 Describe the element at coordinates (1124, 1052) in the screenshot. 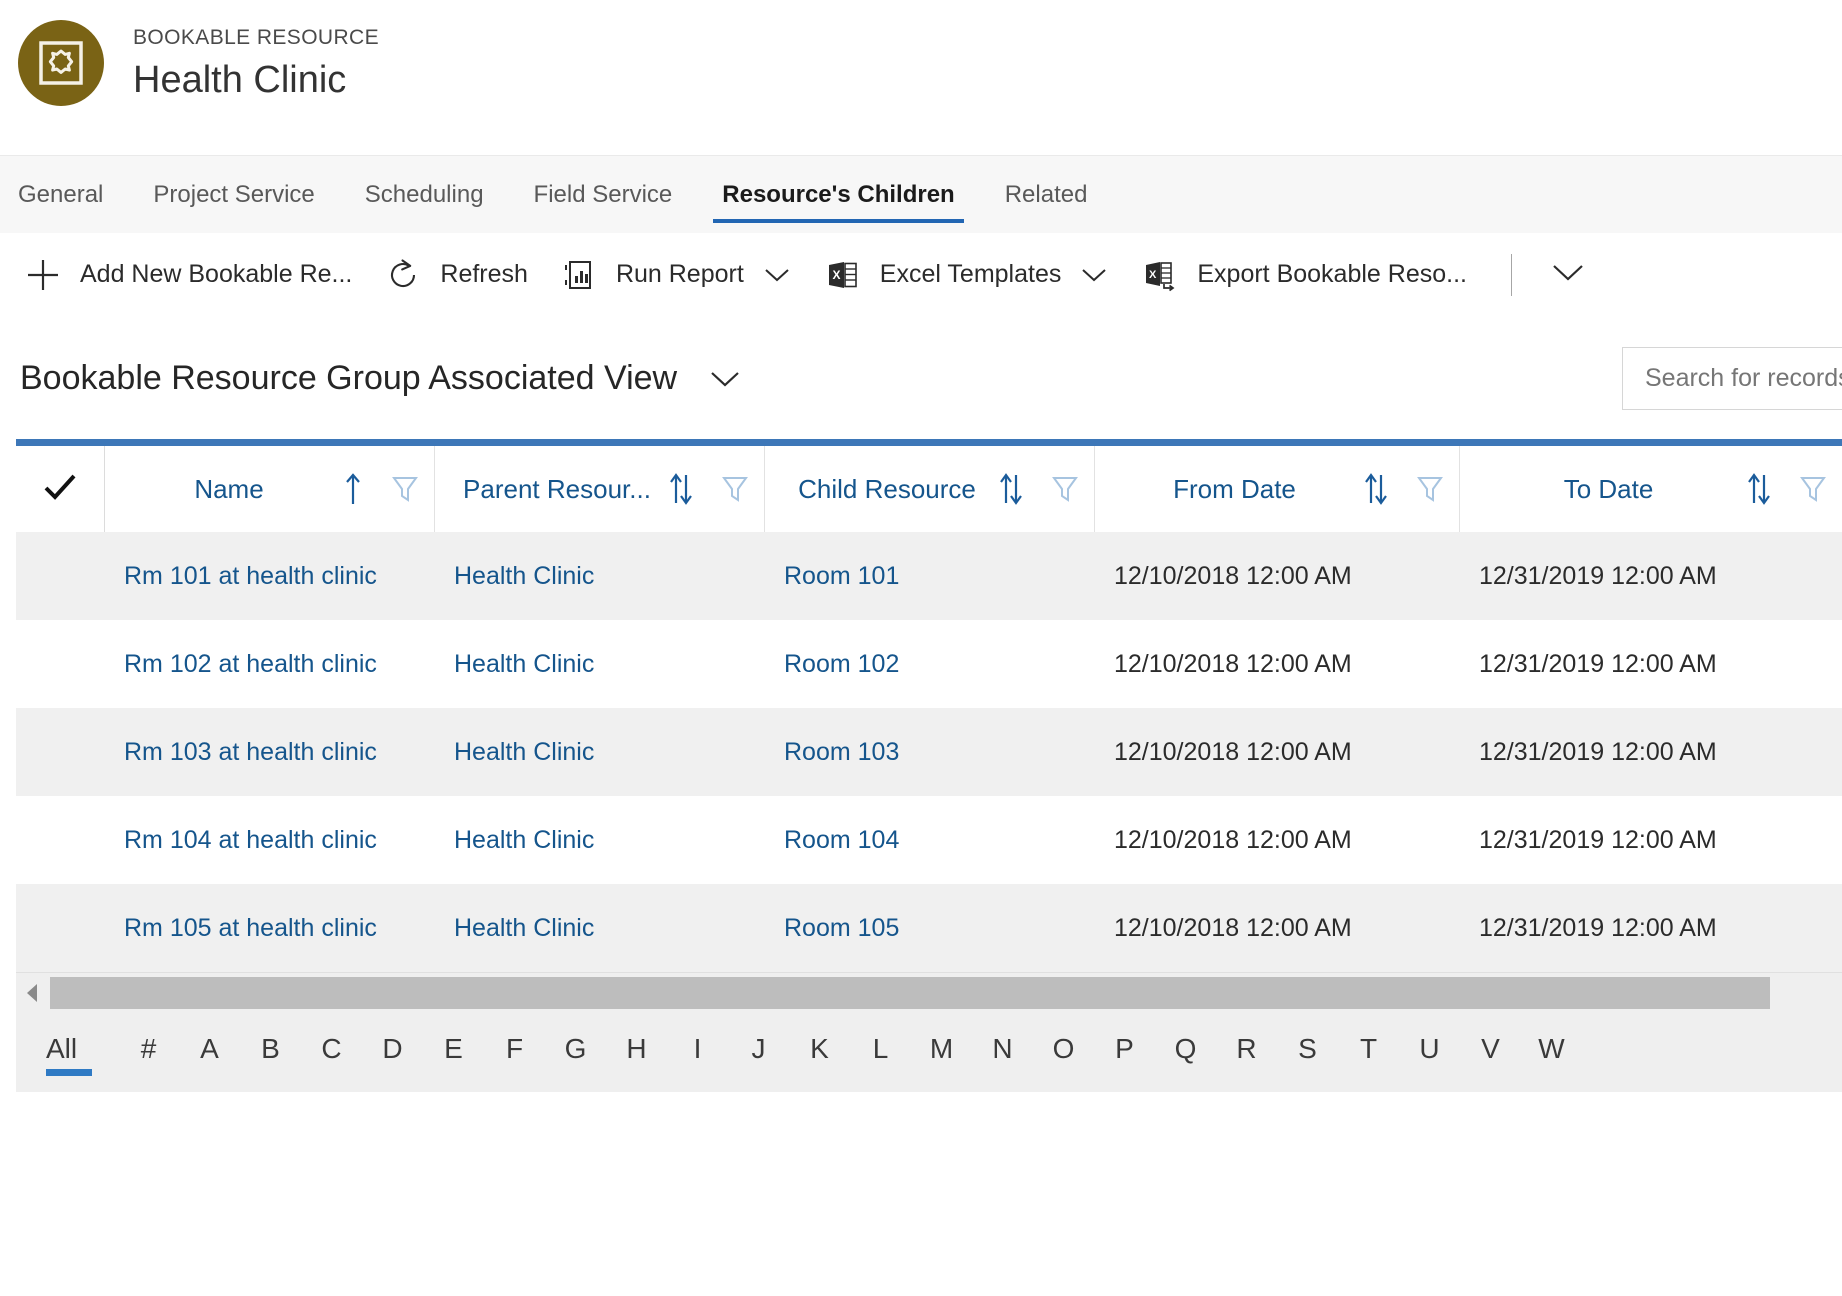

I see `alpha-index-p: P` at that location.